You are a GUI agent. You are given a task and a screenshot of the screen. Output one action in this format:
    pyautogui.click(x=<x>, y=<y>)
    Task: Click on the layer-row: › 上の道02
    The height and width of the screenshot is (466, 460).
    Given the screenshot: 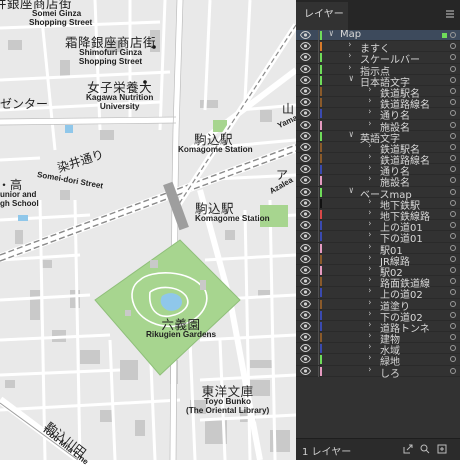 What is the action you would take?
    pyautogui.click(x=378, y=293)
    